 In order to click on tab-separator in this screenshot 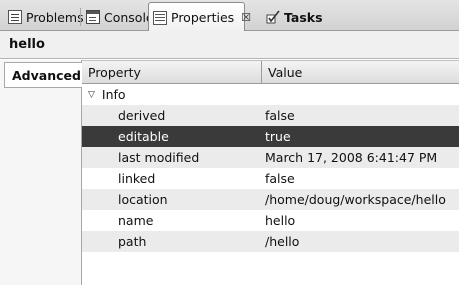, I will do `click(80, 17)`.